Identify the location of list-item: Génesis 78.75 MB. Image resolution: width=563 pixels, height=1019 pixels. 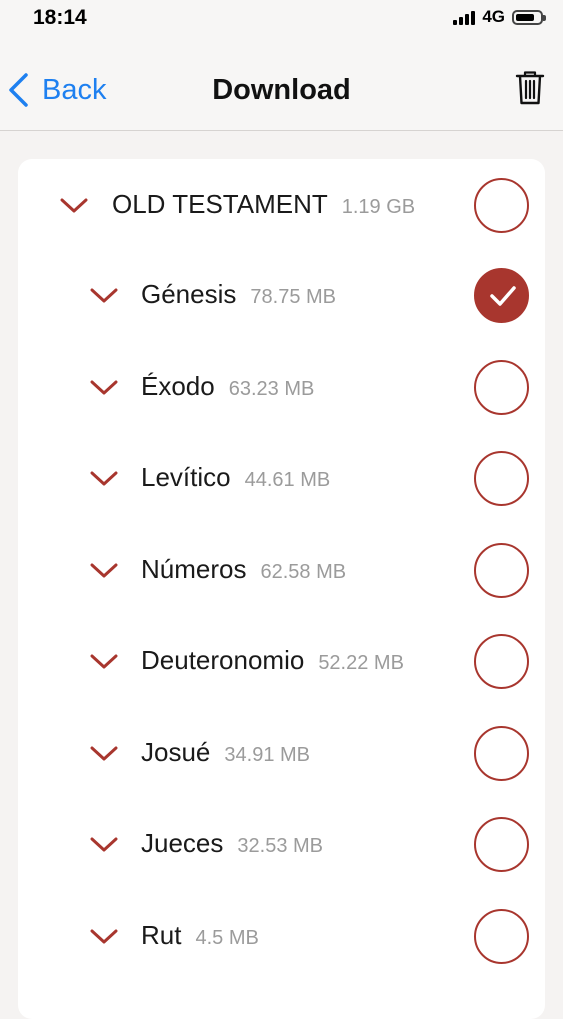
(281, 296).